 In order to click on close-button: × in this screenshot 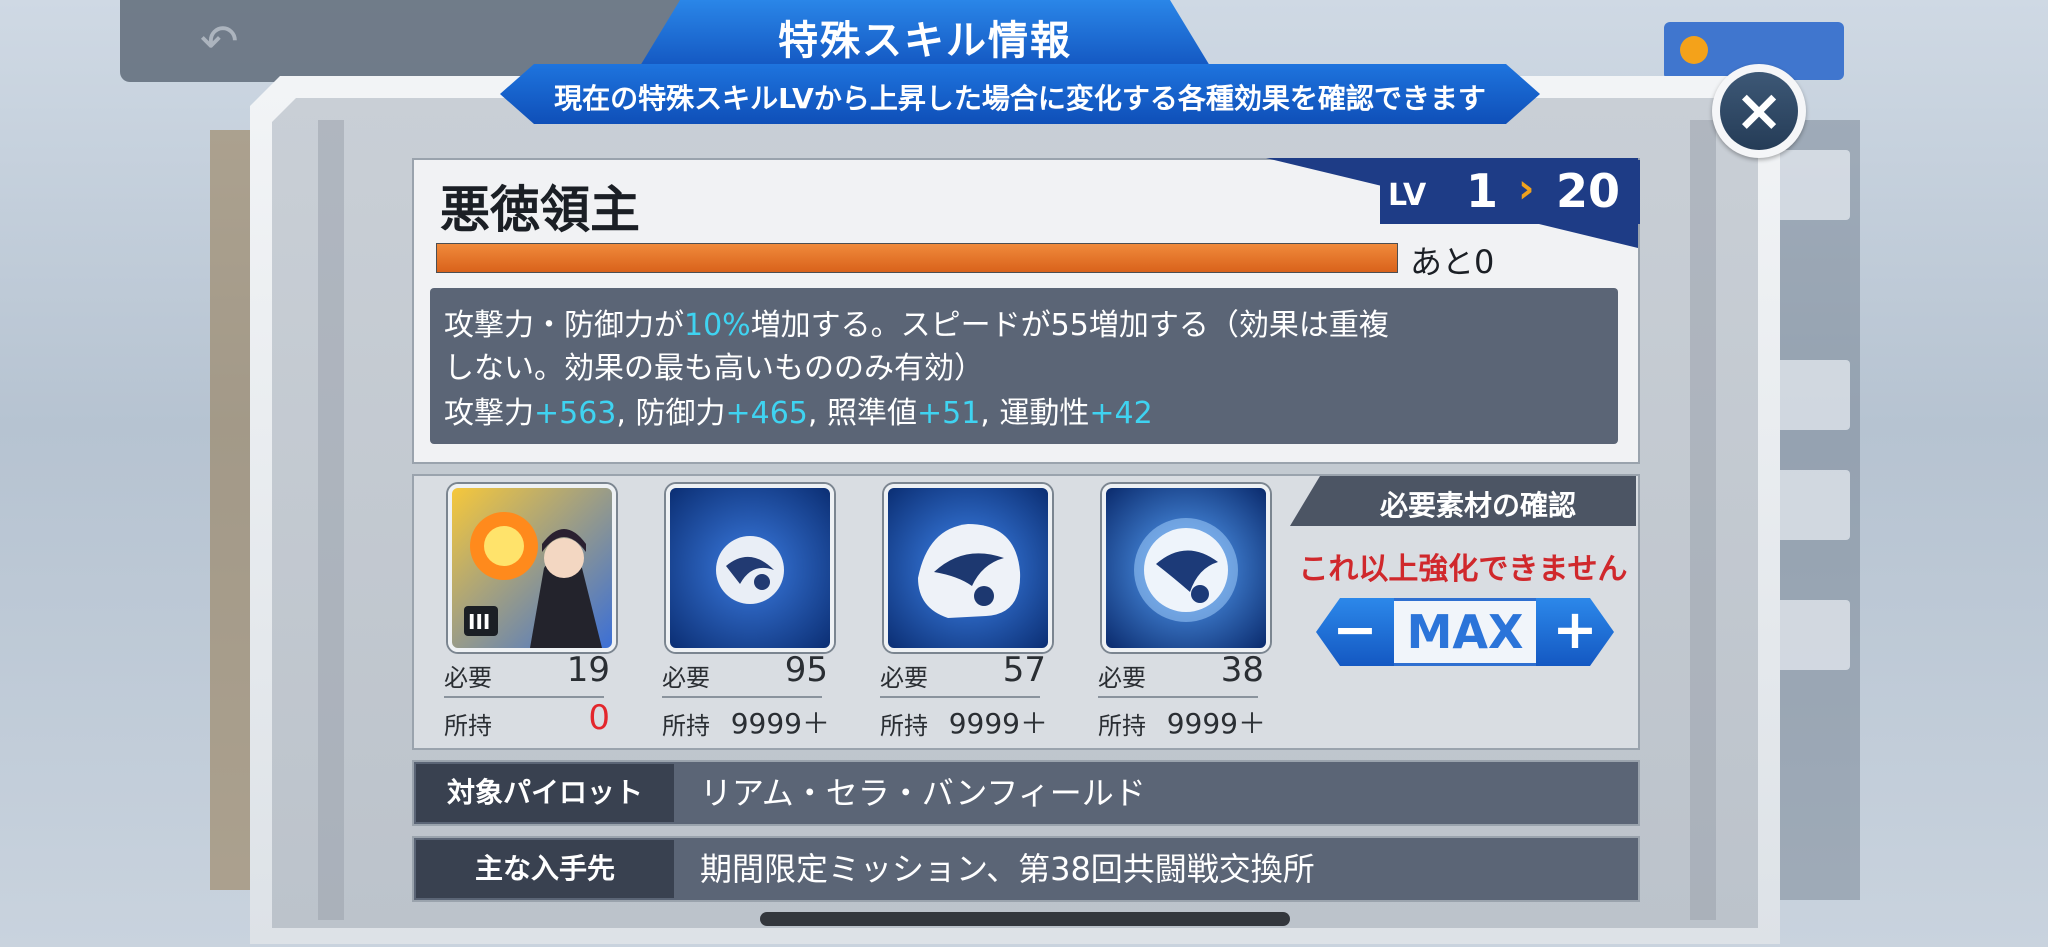, I will do `click(1759, 111)`.